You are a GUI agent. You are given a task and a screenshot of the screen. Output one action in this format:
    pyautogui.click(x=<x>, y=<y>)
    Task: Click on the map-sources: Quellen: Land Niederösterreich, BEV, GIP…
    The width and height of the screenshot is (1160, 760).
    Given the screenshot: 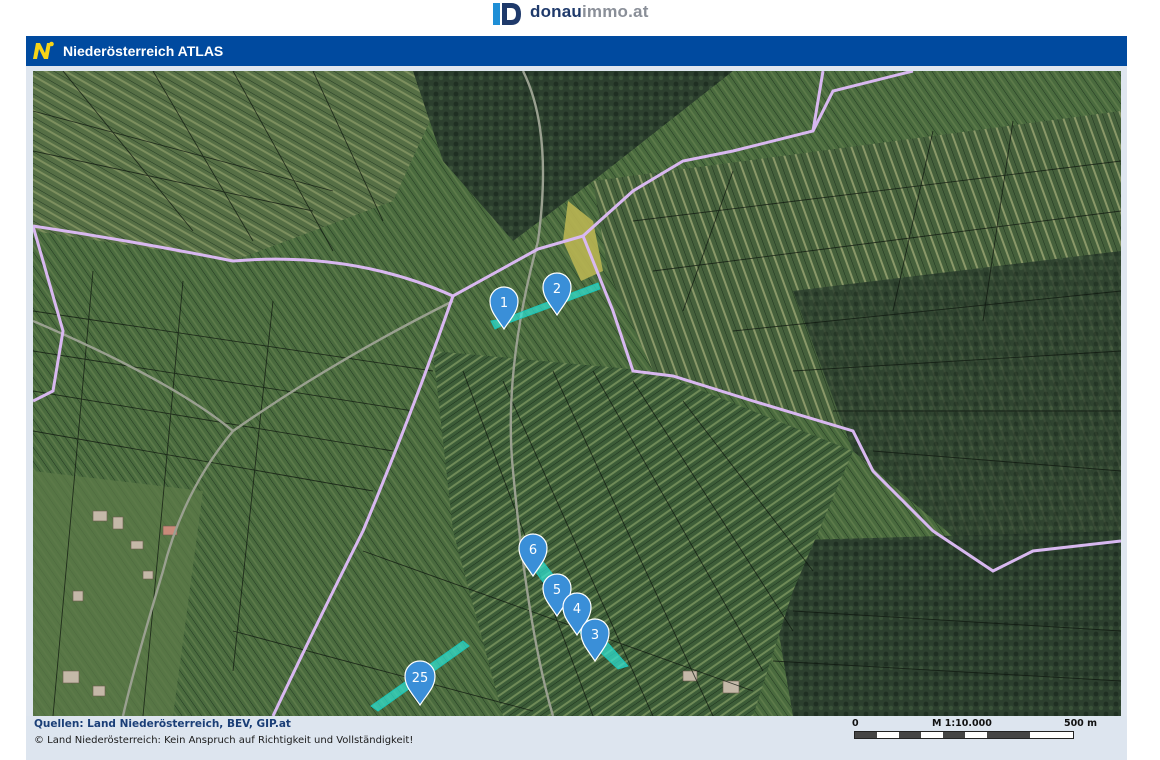 What is the action you would take?
    pyautogui.click(x=162, y=724)
    